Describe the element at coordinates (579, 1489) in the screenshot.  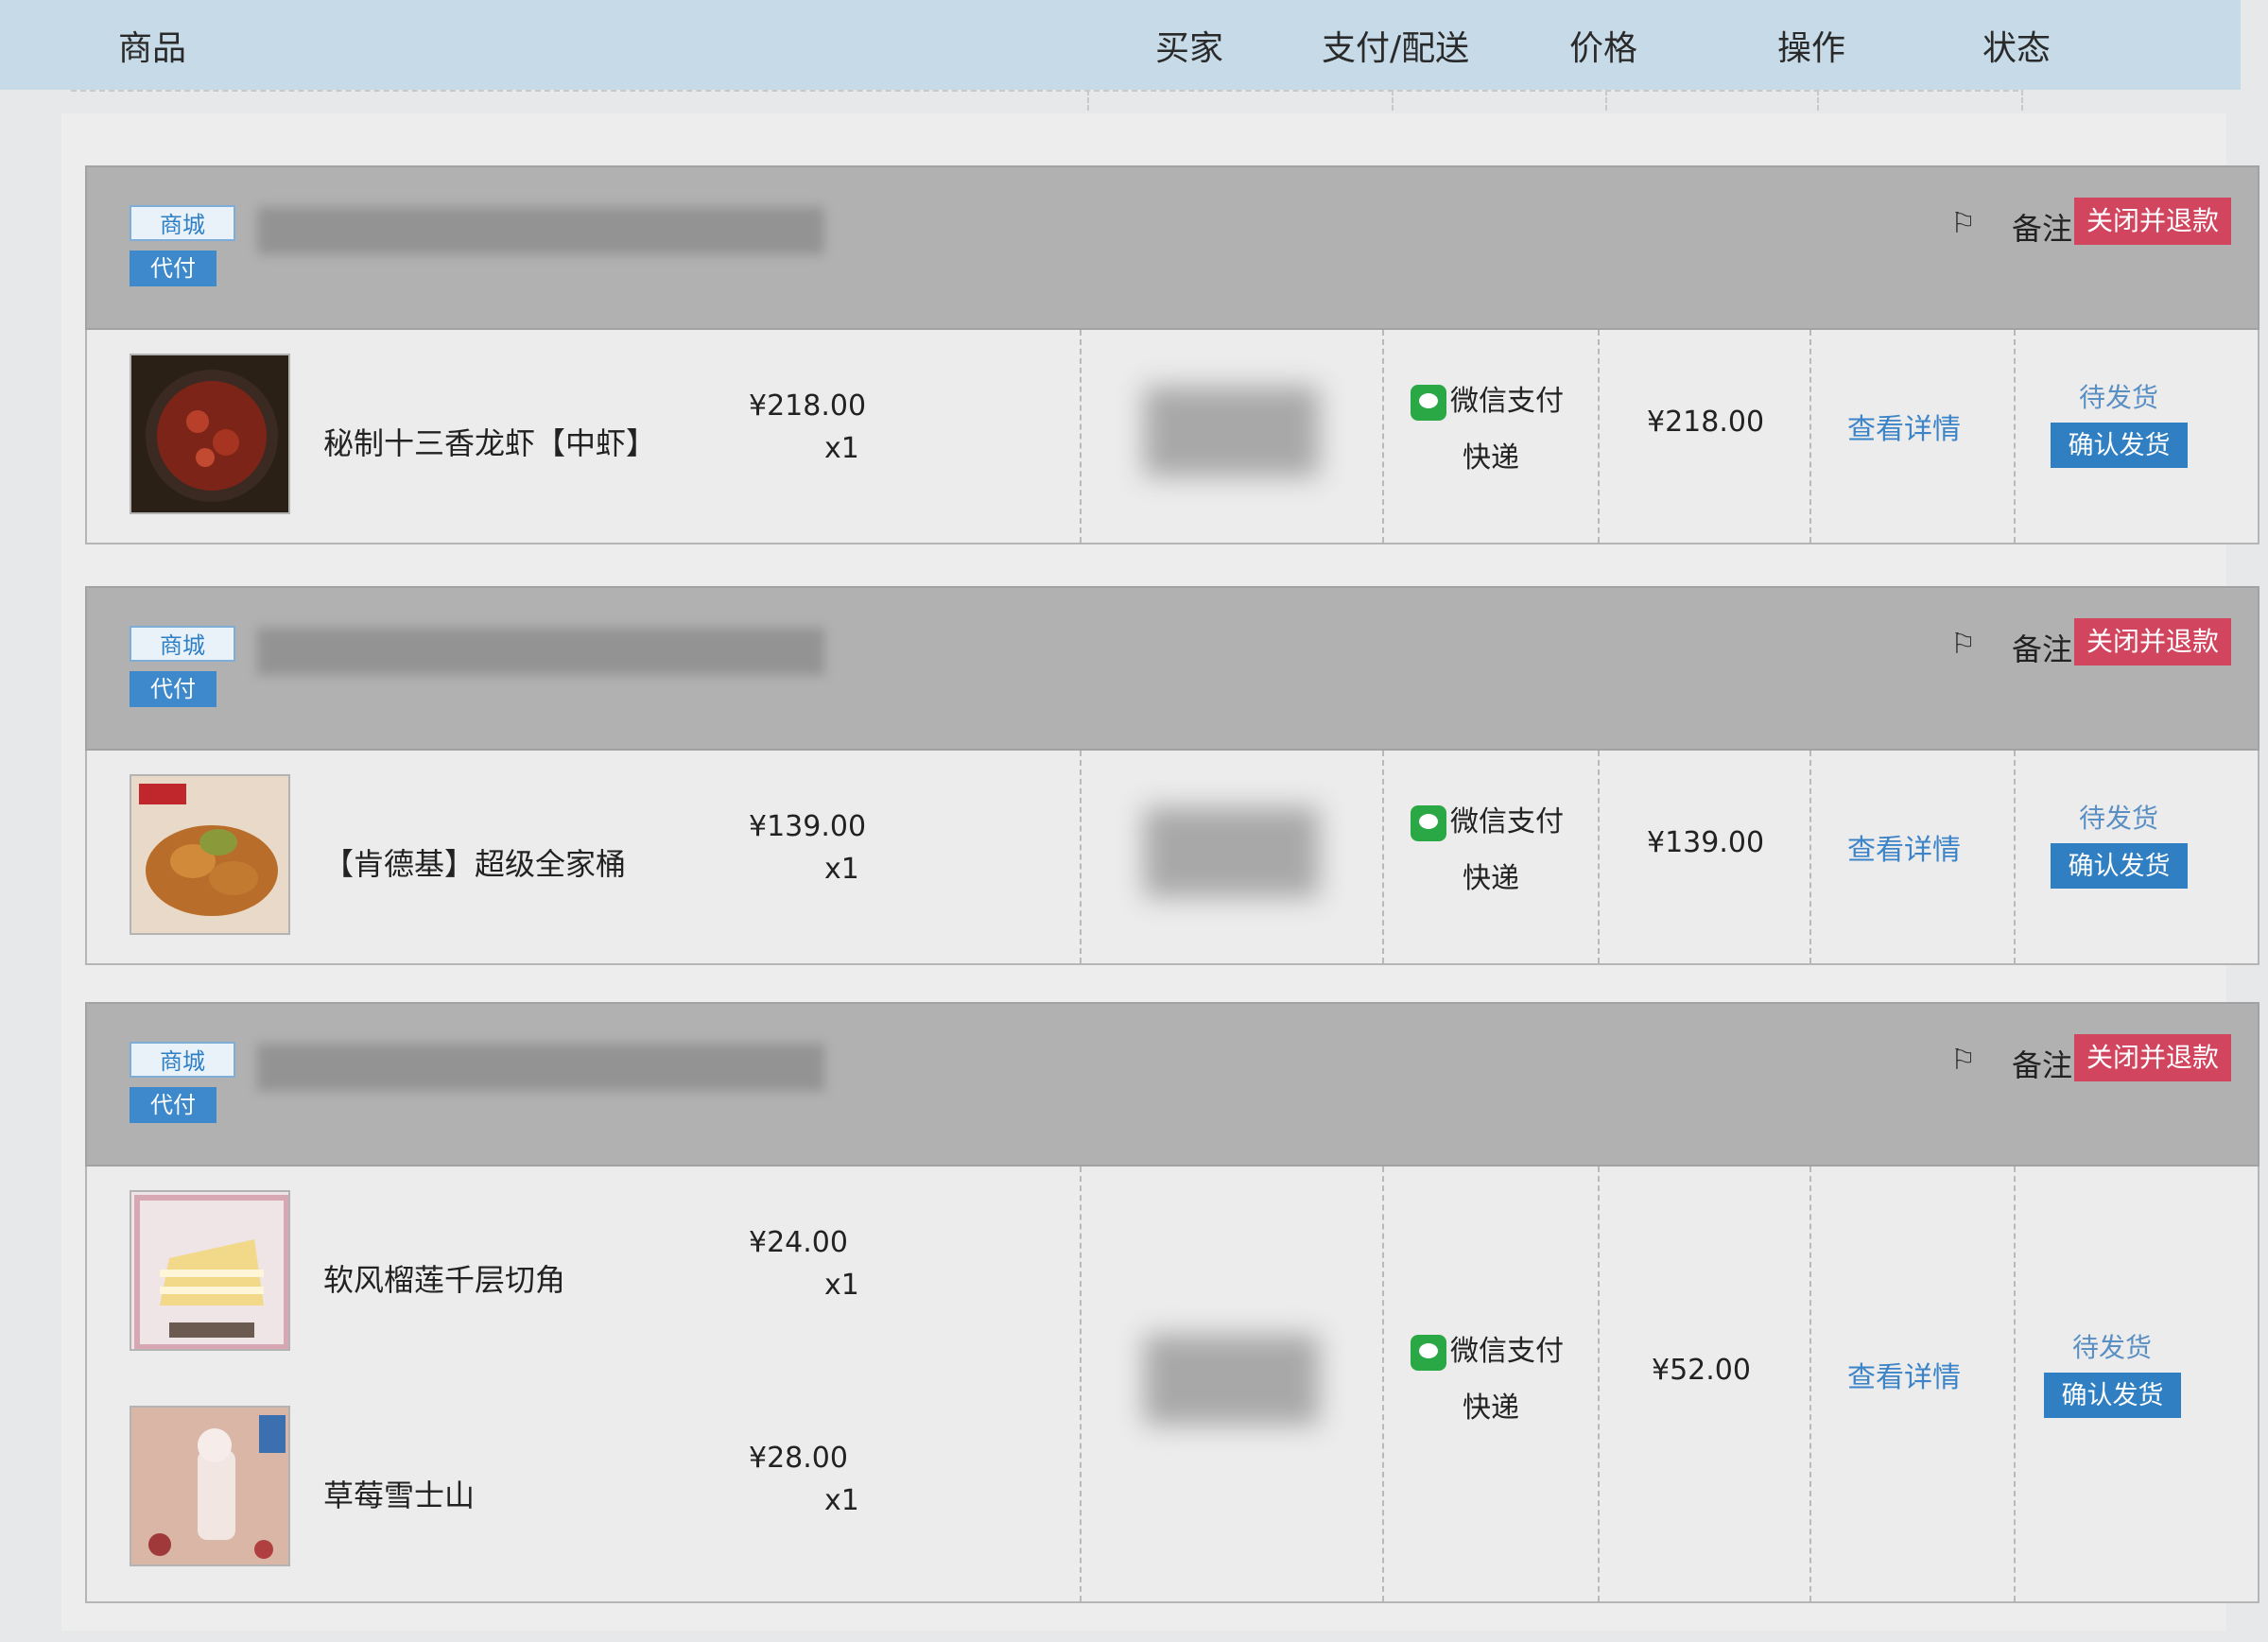
I see `order-item: 草莓雪士山 ¥28.00 x1` at that location.